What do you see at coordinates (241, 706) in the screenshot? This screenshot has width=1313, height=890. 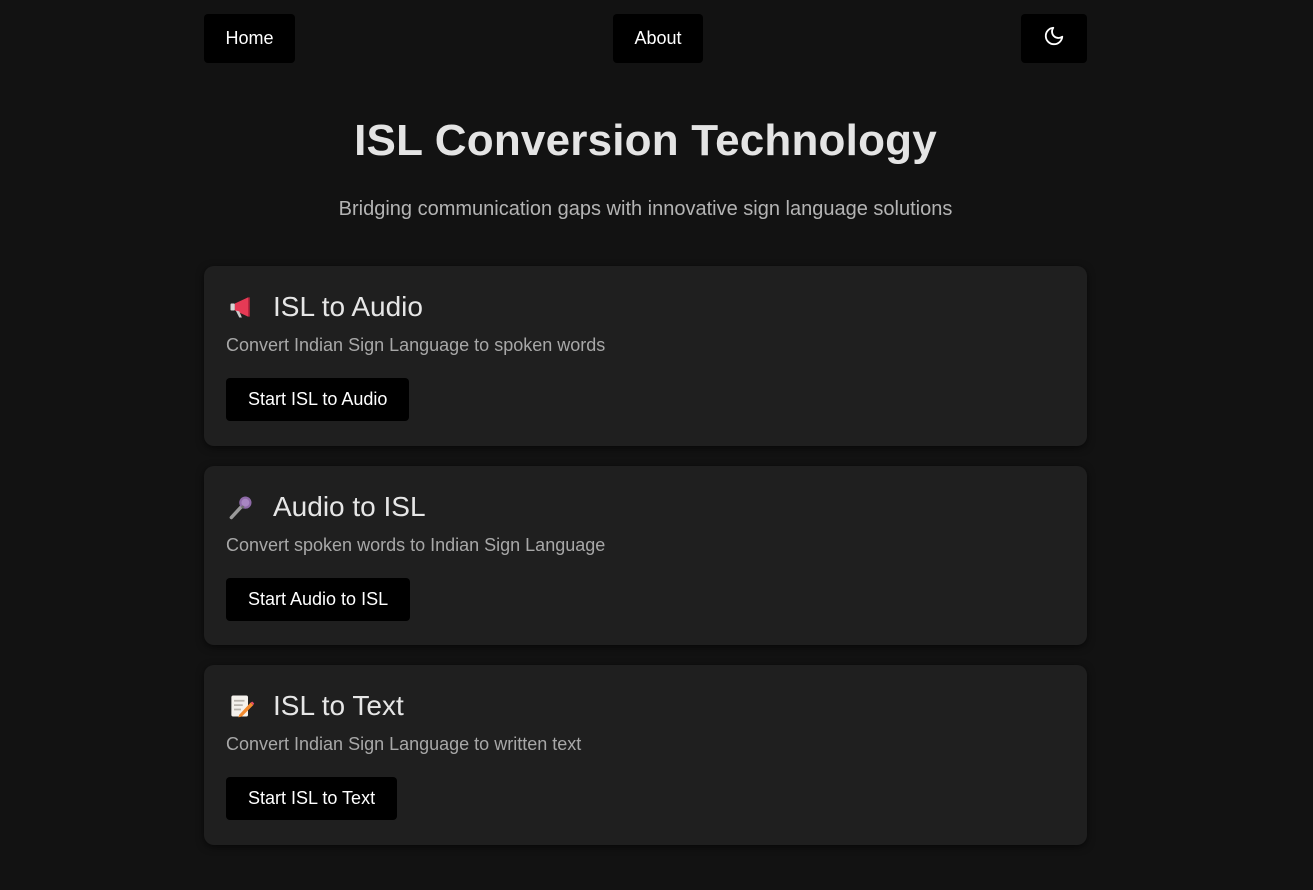 I see `memo-icon` at bounding box center [241, 706].